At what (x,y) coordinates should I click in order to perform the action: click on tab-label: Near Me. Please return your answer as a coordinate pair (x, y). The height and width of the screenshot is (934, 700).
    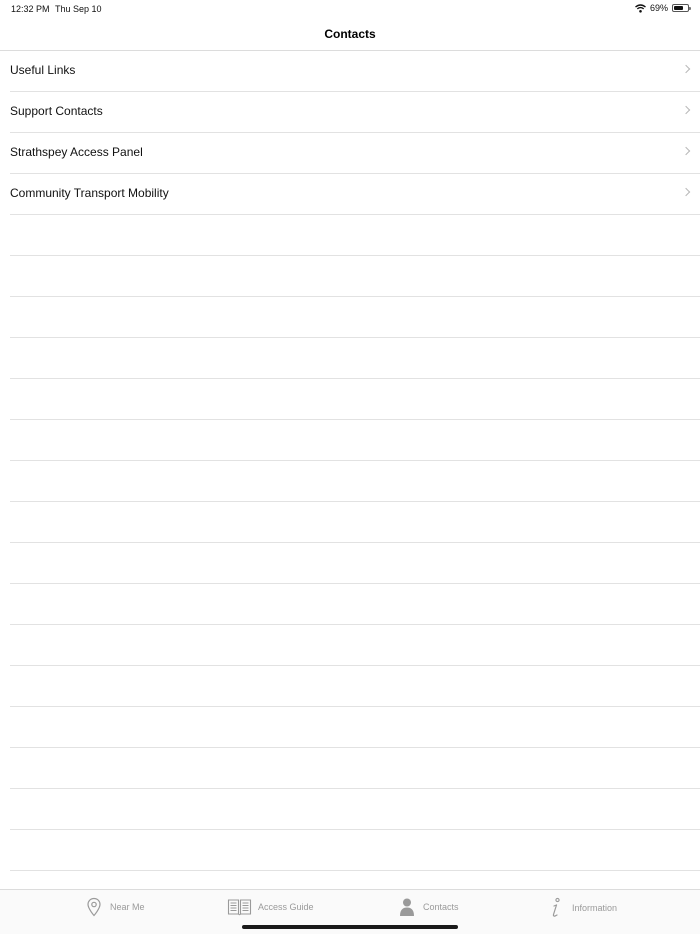
    Looking at the image, I should click on (127, 907).